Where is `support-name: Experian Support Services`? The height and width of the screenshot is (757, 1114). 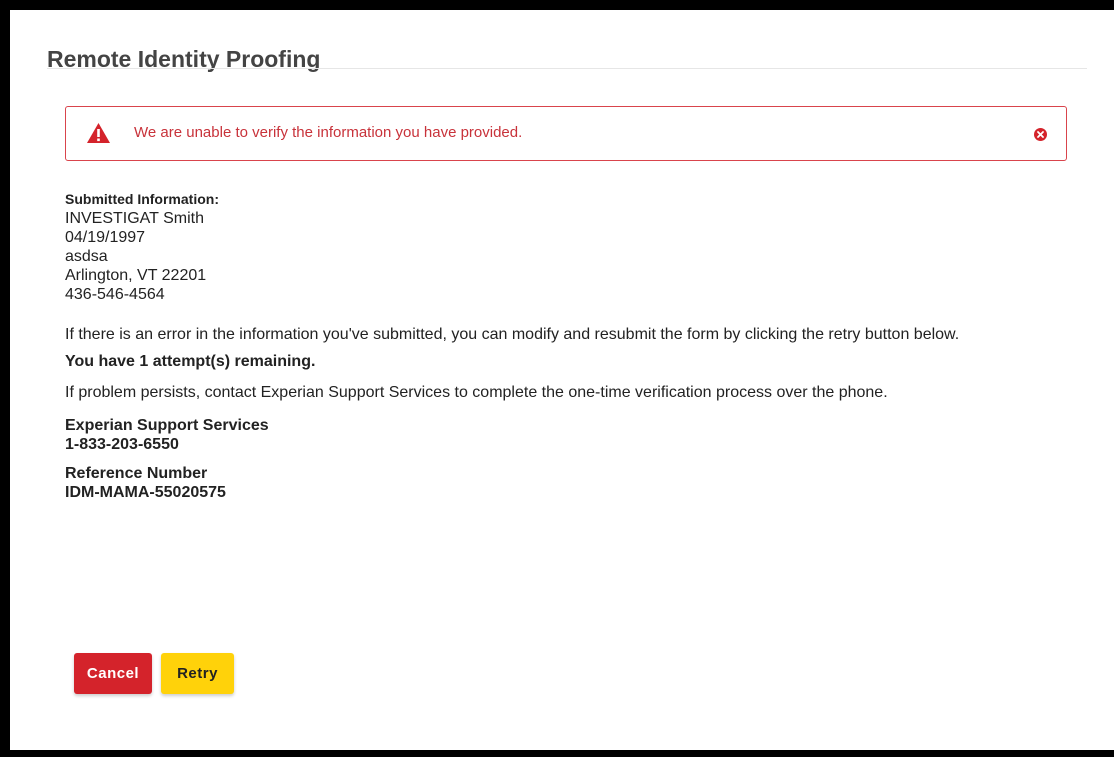
support-name: Experian Support Services is located at coordinates (167, 425).